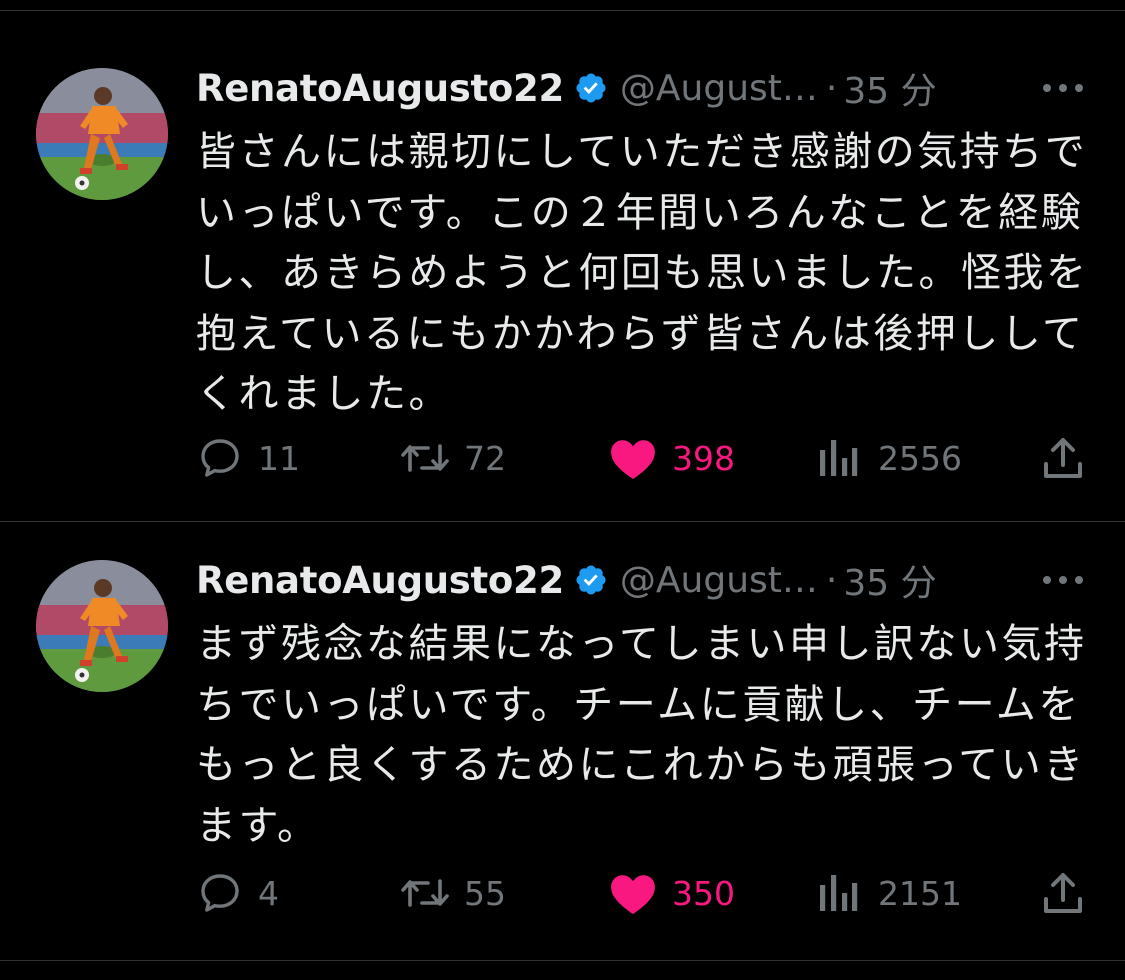  What do you see at coordinates (485, 458) in the screenshot?
I see `retweet-count: 72` at bounding box center [485, 458].